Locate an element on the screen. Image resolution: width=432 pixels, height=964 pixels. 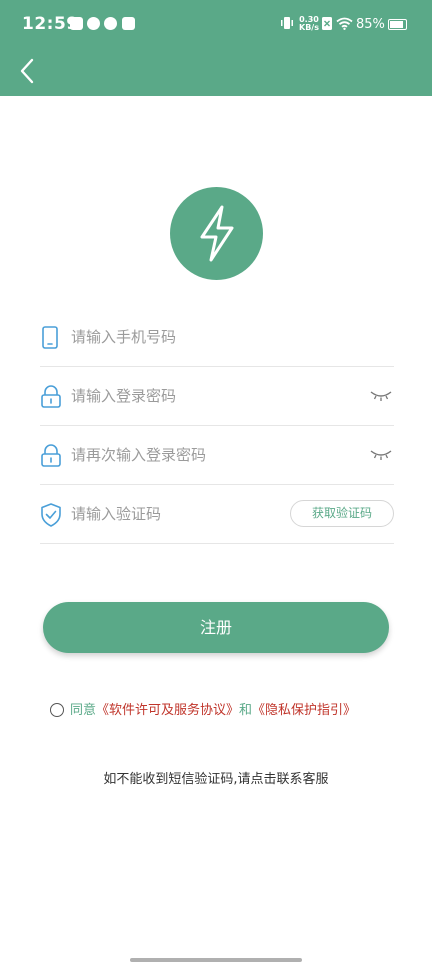
status-bar: 12:59 0.30 KB/s 85% is located at coordinates (216, 25).